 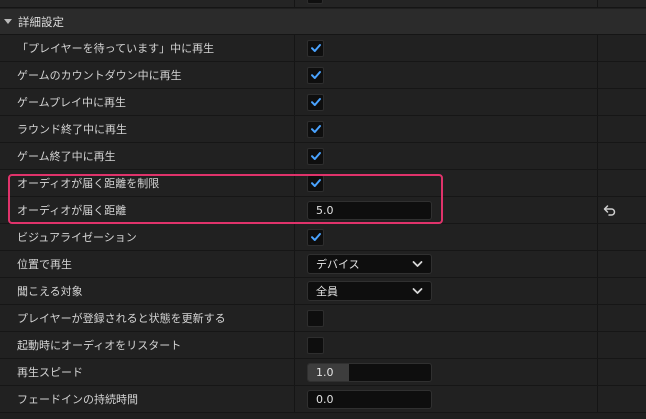 I want to click on dropdown-value: 全員, so click(x=327, y=291).